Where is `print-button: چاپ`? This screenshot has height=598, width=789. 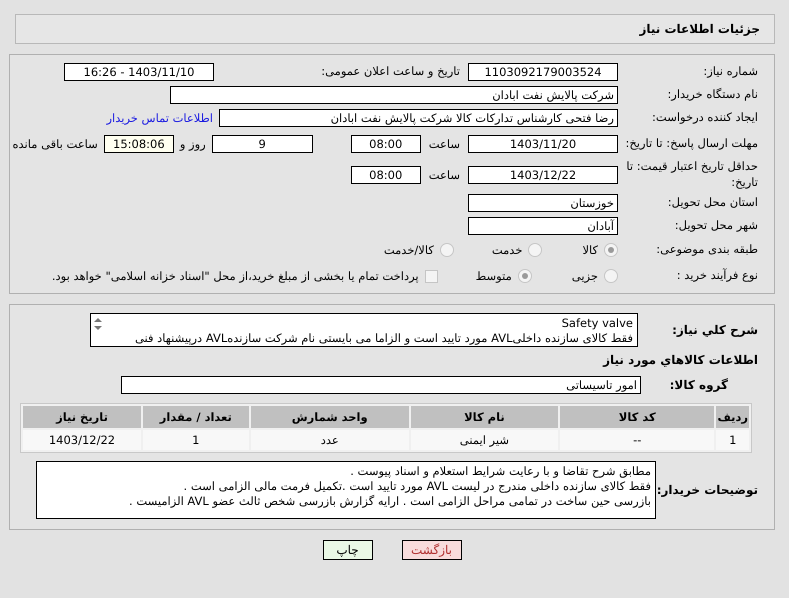 print-button: چاپ is located at coordinates (347, 550).